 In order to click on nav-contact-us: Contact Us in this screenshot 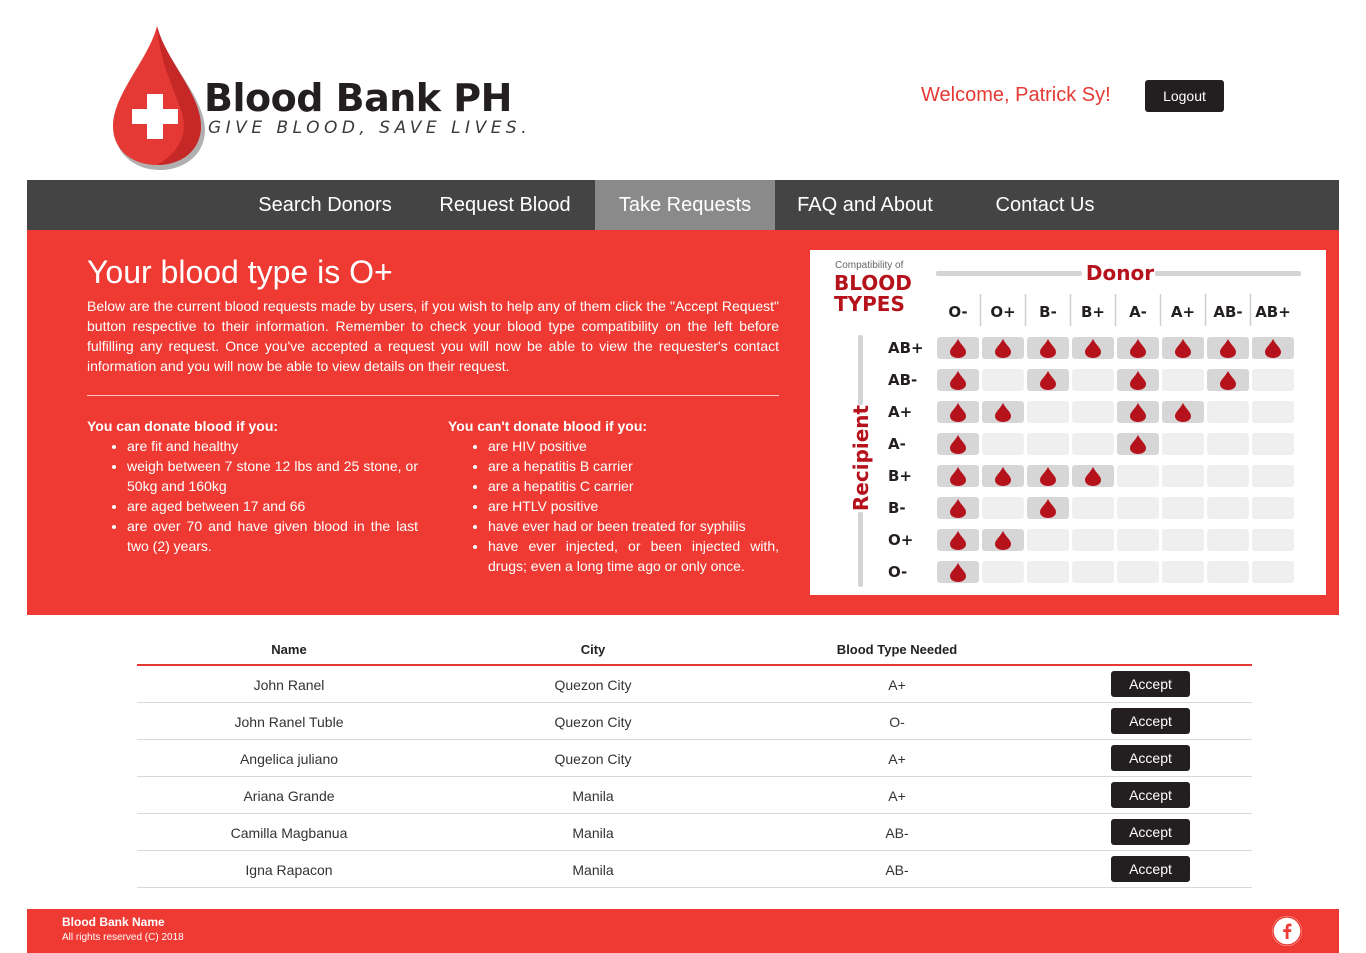, I will do `click(1045, 205)`.